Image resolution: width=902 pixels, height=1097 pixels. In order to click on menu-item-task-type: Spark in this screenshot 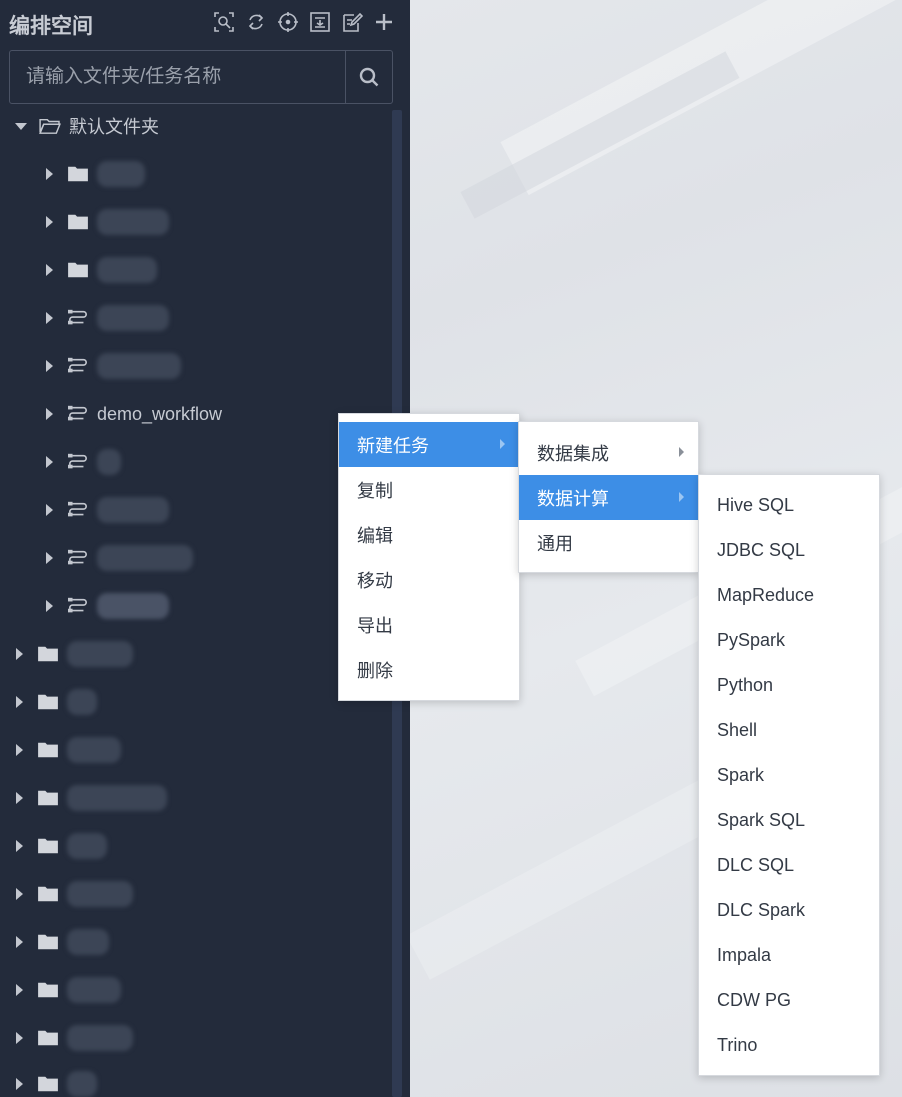, I will do `click(789, 775)`.